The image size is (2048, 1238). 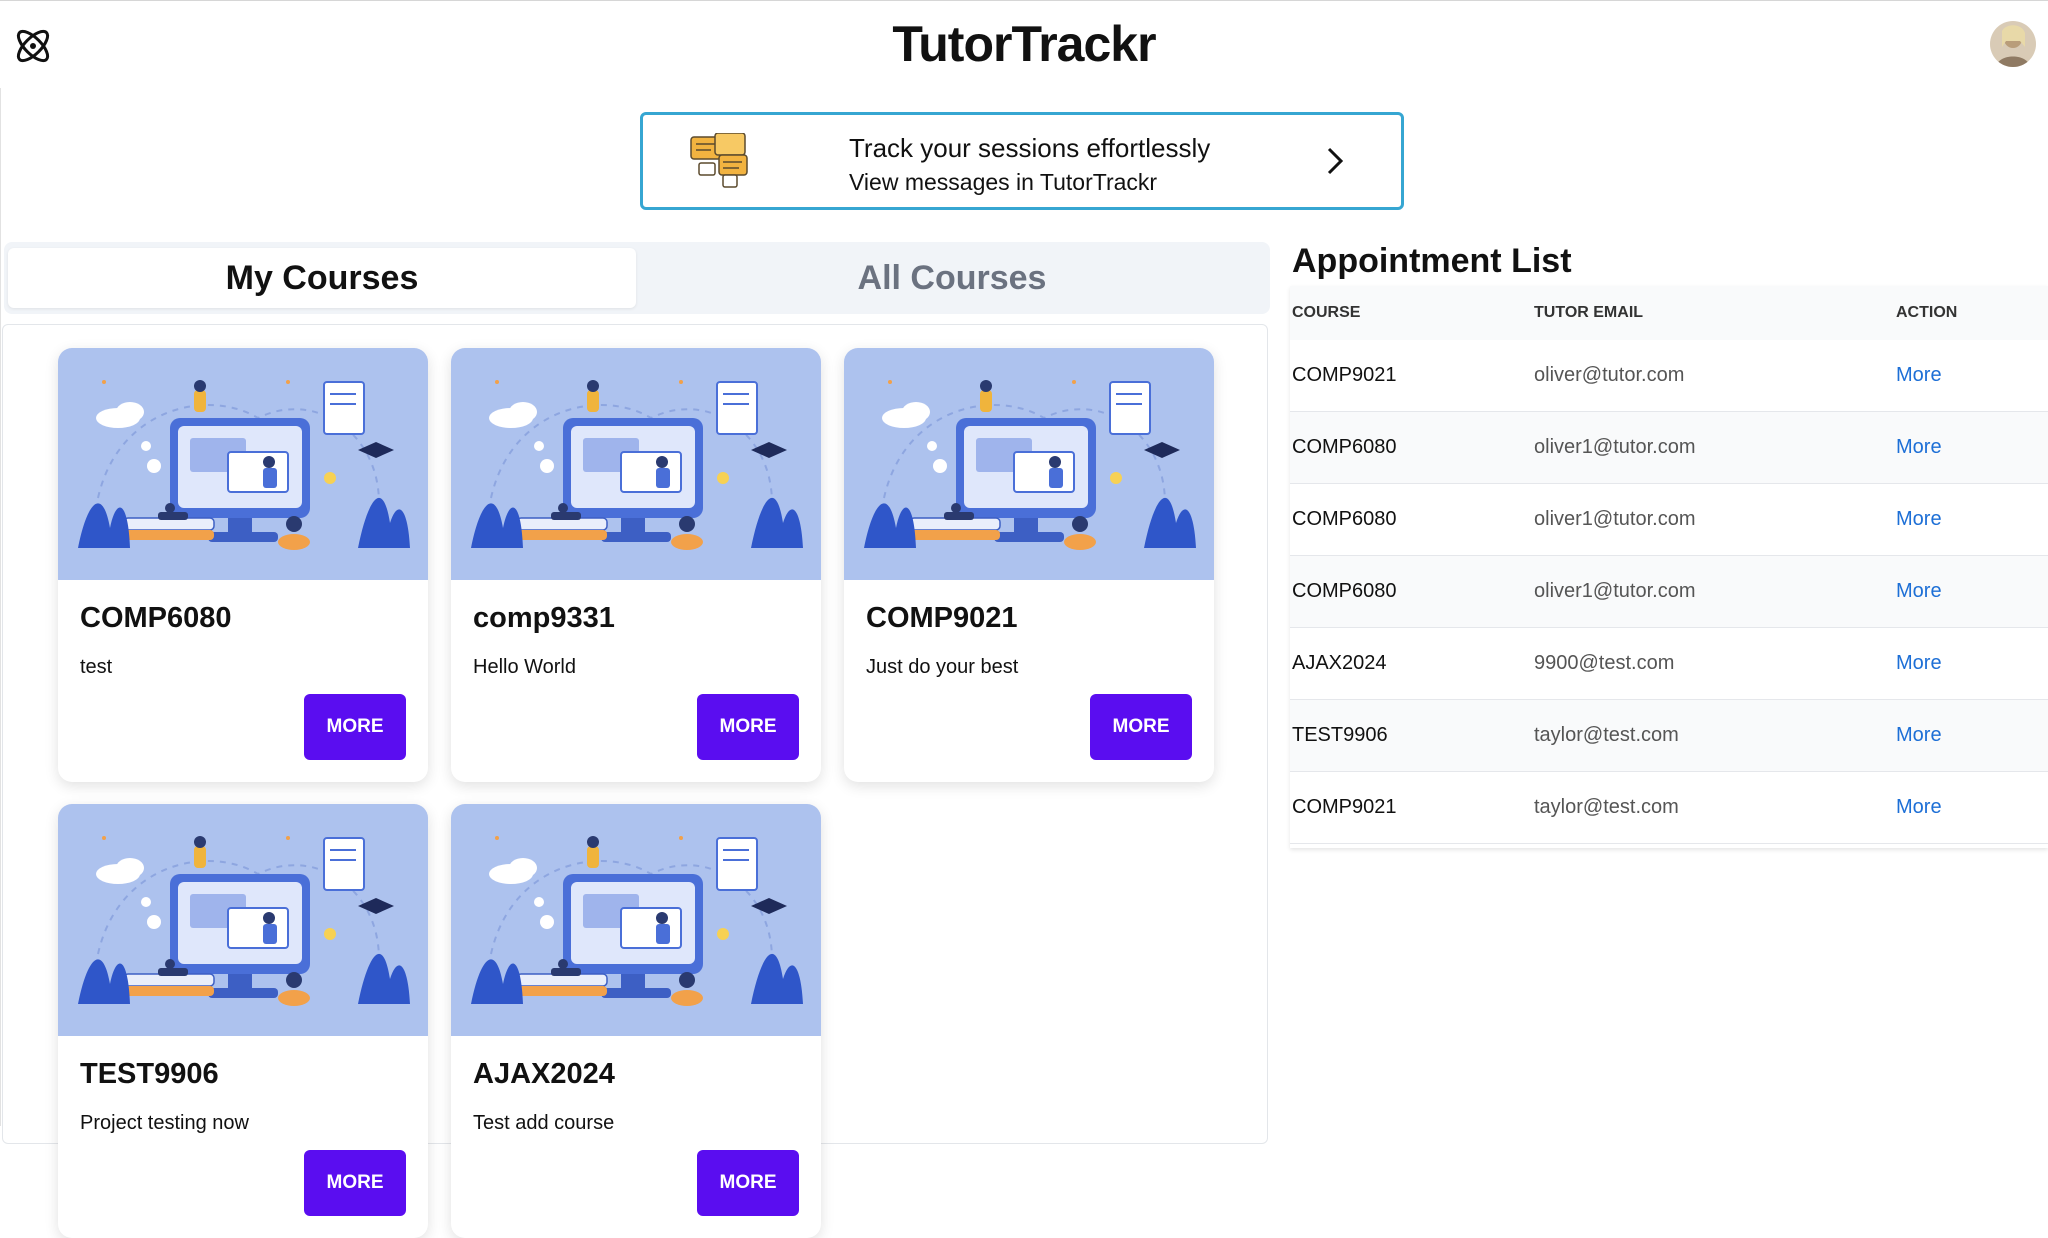 What do you see at coordinates (1335, 161) in the screenshot?
I see `chevron-right-icon` at bounding box center [1335, 161].